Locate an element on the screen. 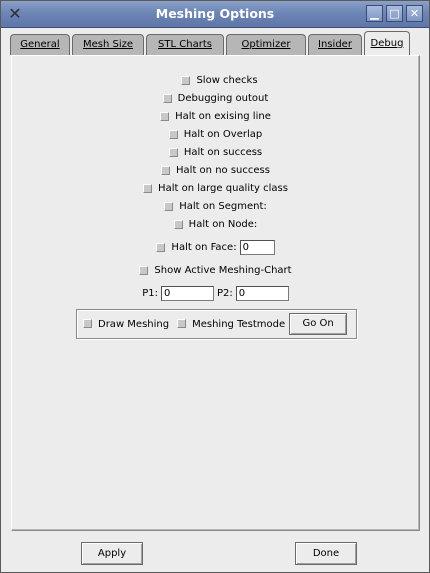  tab-debug: Debug is located at coordinates (387, 43).